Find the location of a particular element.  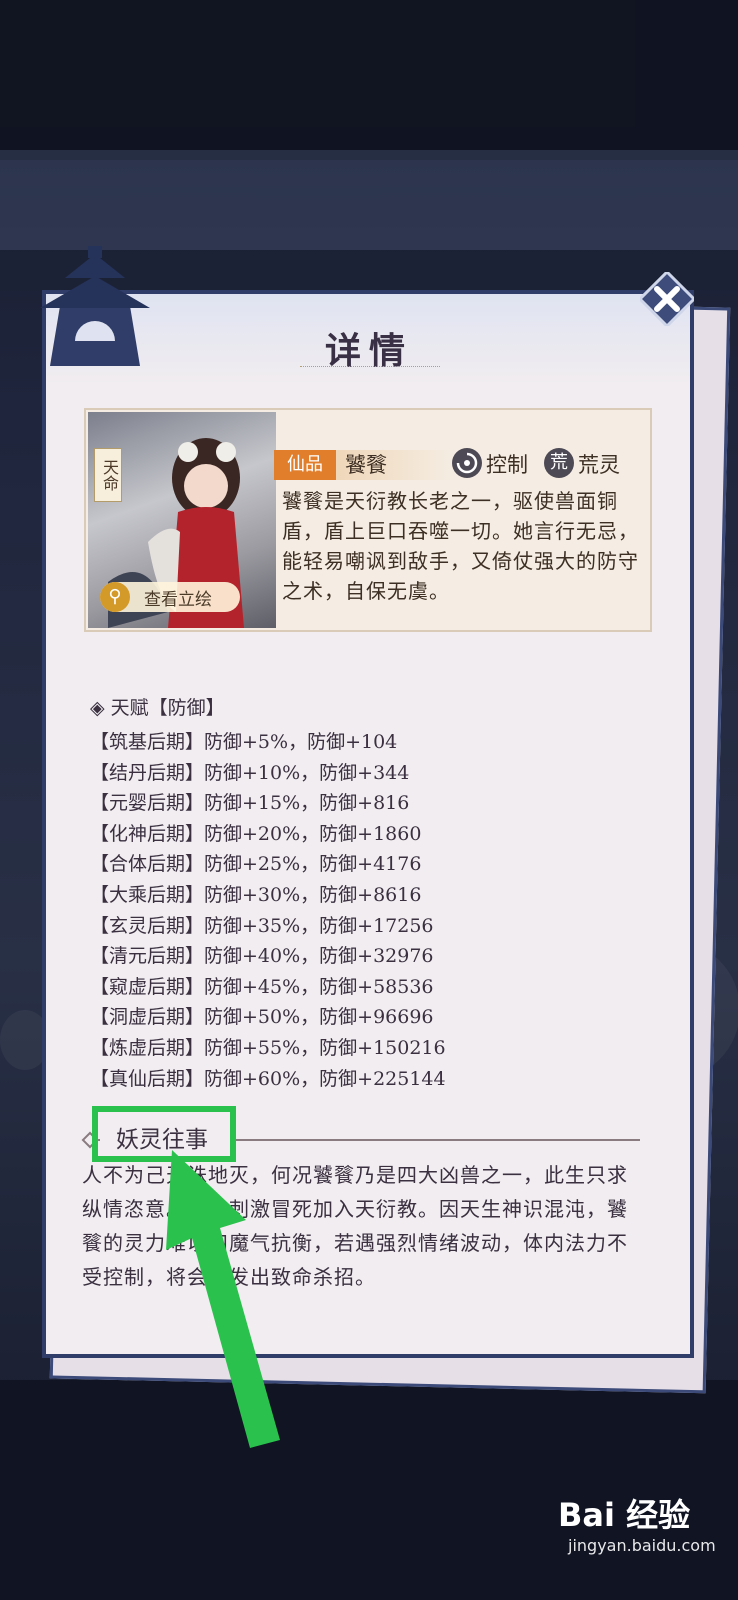

talent-title: ◈ 天赋【防御】 is located at coordinates (157, 706).